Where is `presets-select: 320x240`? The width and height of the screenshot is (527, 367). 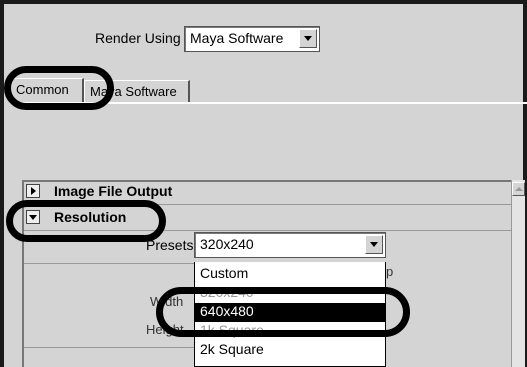
presets-select: 320x240 is located at coordinates (290, 245).